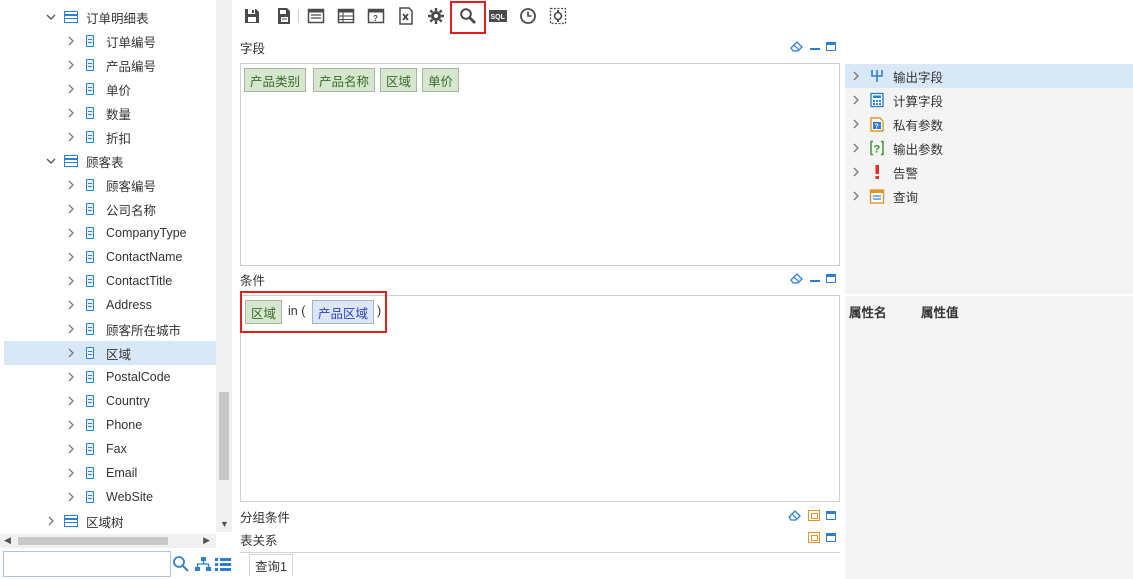  What do you see at coordinates (989, 148) in the screenshot?
I see `rtree-item-output-params: ? 输出参数` at bounding box center [989, 148].